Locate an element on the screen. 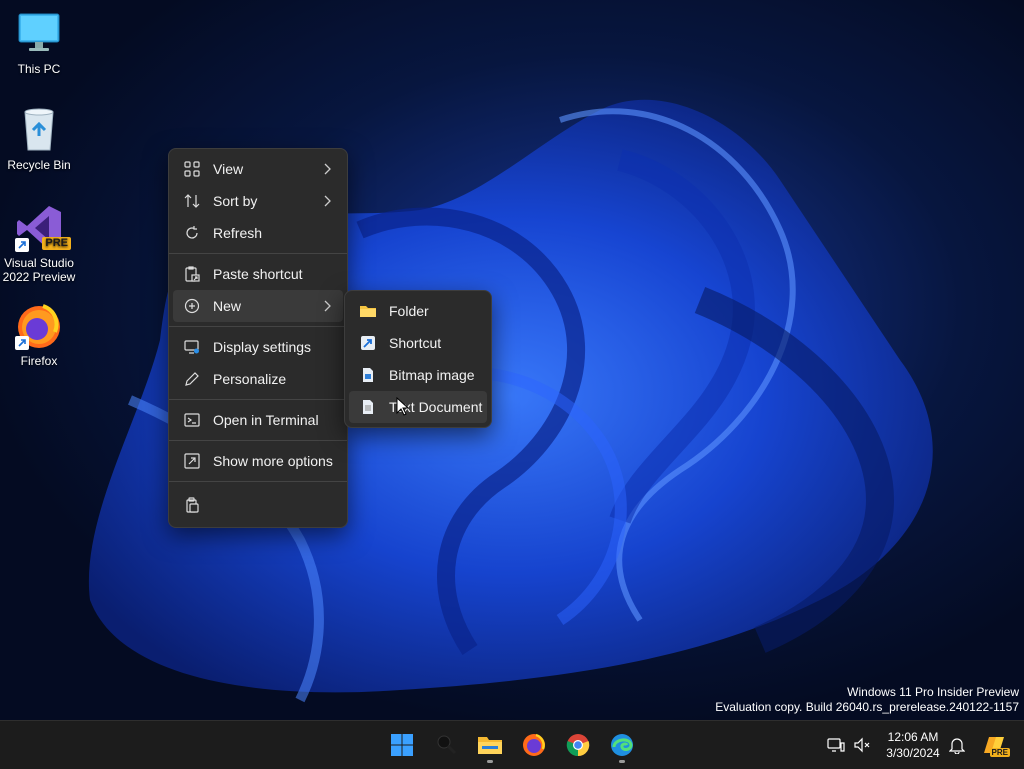 The image size is (1024, 769). menu-item-label: Open in Terminal is located at coordinates (266, 420).